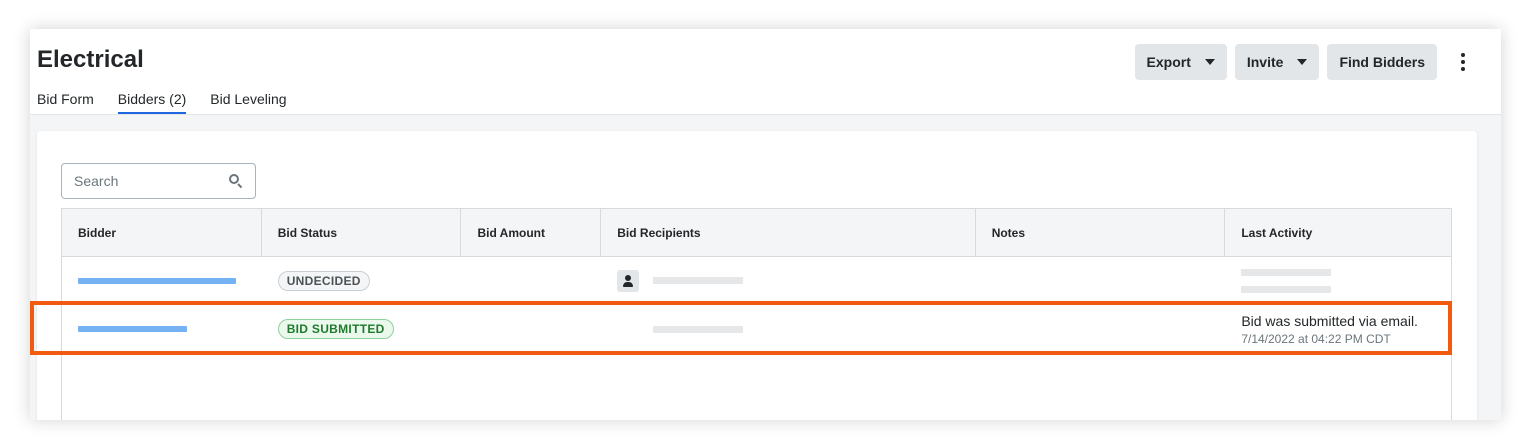 This screenshot has height=448, width=1530. What do you see at coordinates (162, 232) in the screenshot?
I see `column-header-bidder: Bidder` at bounding box center [162, 232].